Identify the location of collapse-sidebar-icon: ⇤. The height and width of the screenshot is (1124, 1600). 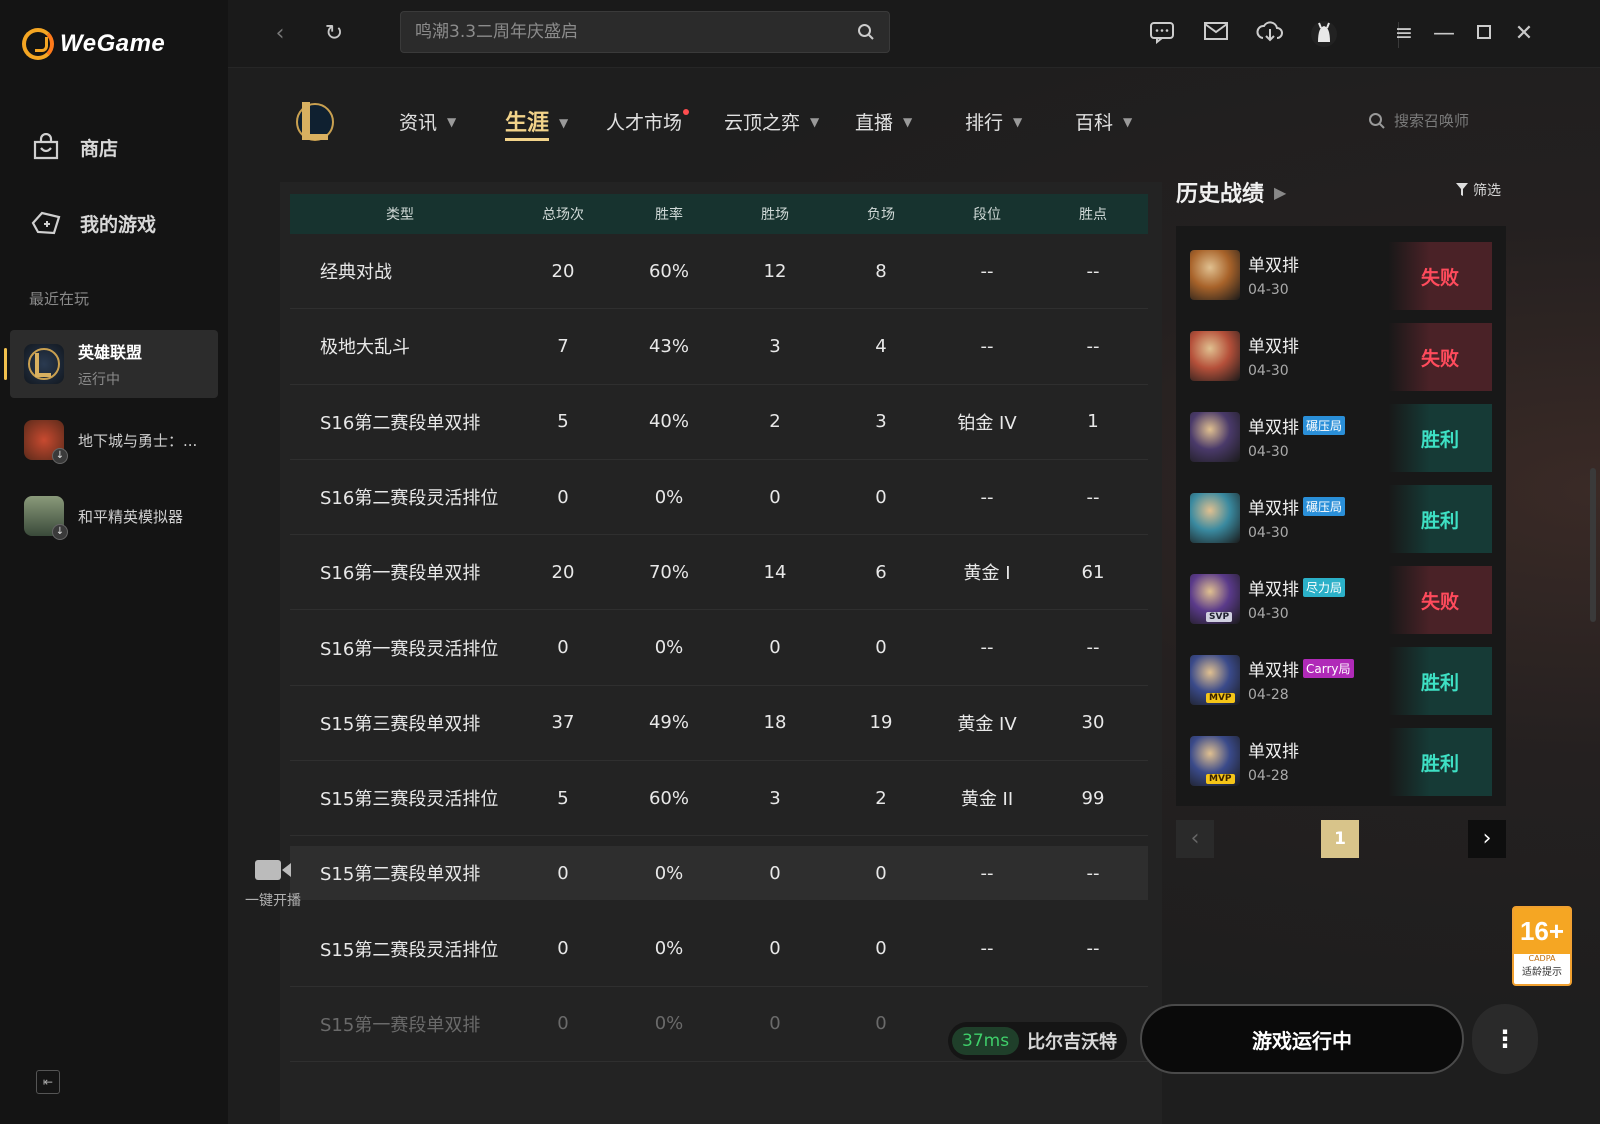
(48, 1082).